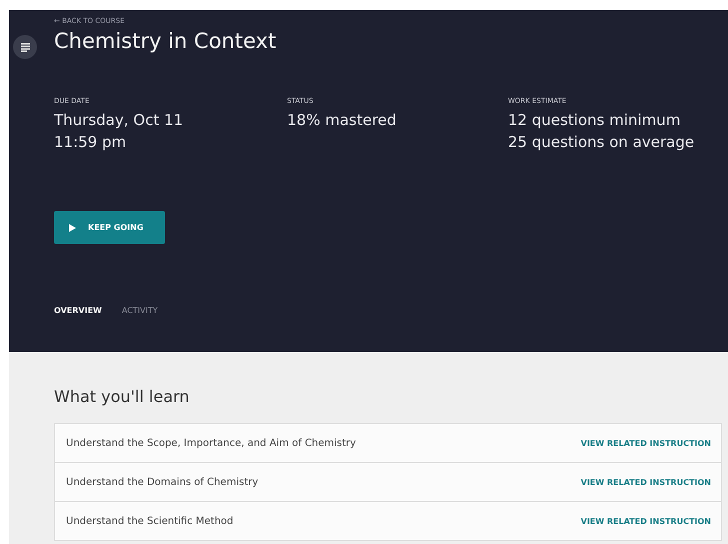 The width and height of the screenshot is (728, 544). I want to click on section-heading: What you'll learn, so click(122, 396).